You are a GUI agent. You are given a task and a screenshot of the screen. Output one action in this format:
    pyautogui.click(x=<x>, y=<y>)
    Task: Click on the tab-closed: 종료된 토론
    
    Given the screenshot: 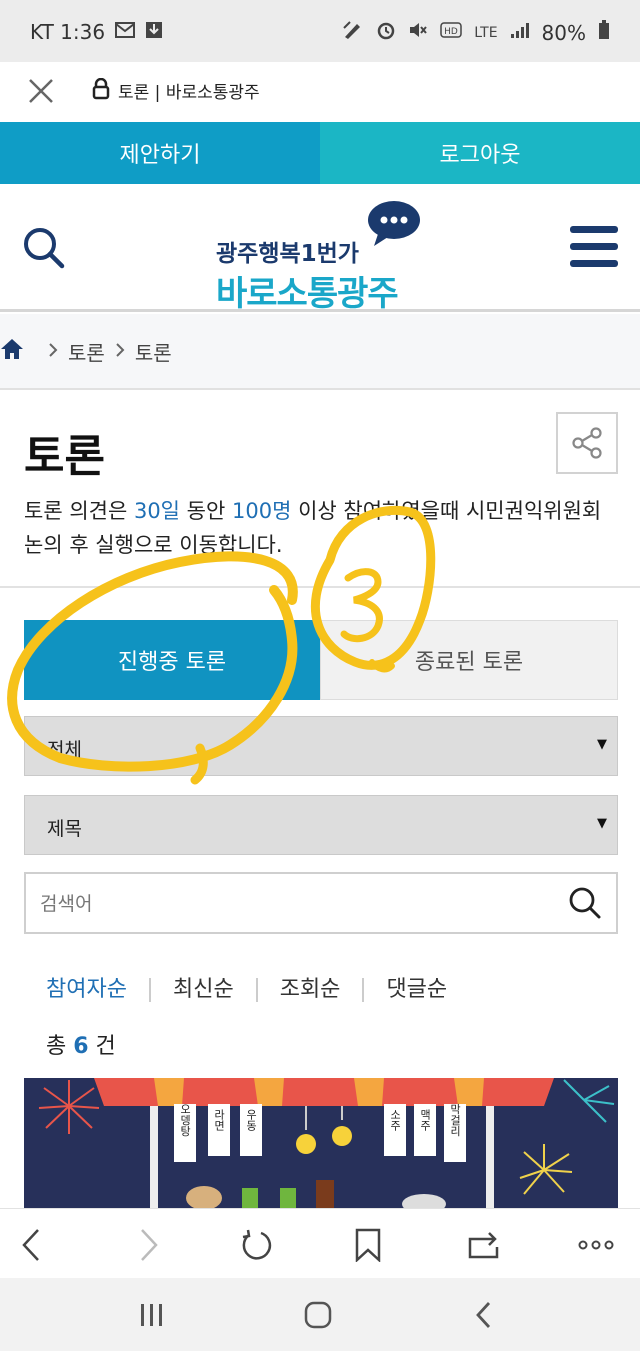 What is the action you would take?
    pyautogui.click(x=469, y=660)
    